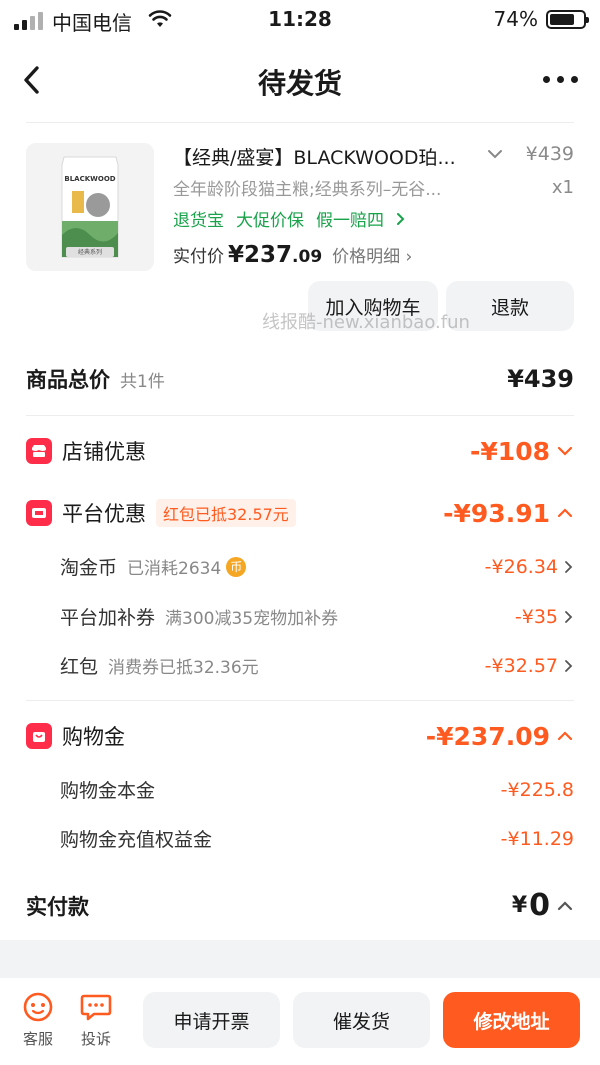 The image size is (600, 1065). I want to click on platform-item-row: 平台加补券 满300减35宠物加补券 -¥35, so click(317, 616).